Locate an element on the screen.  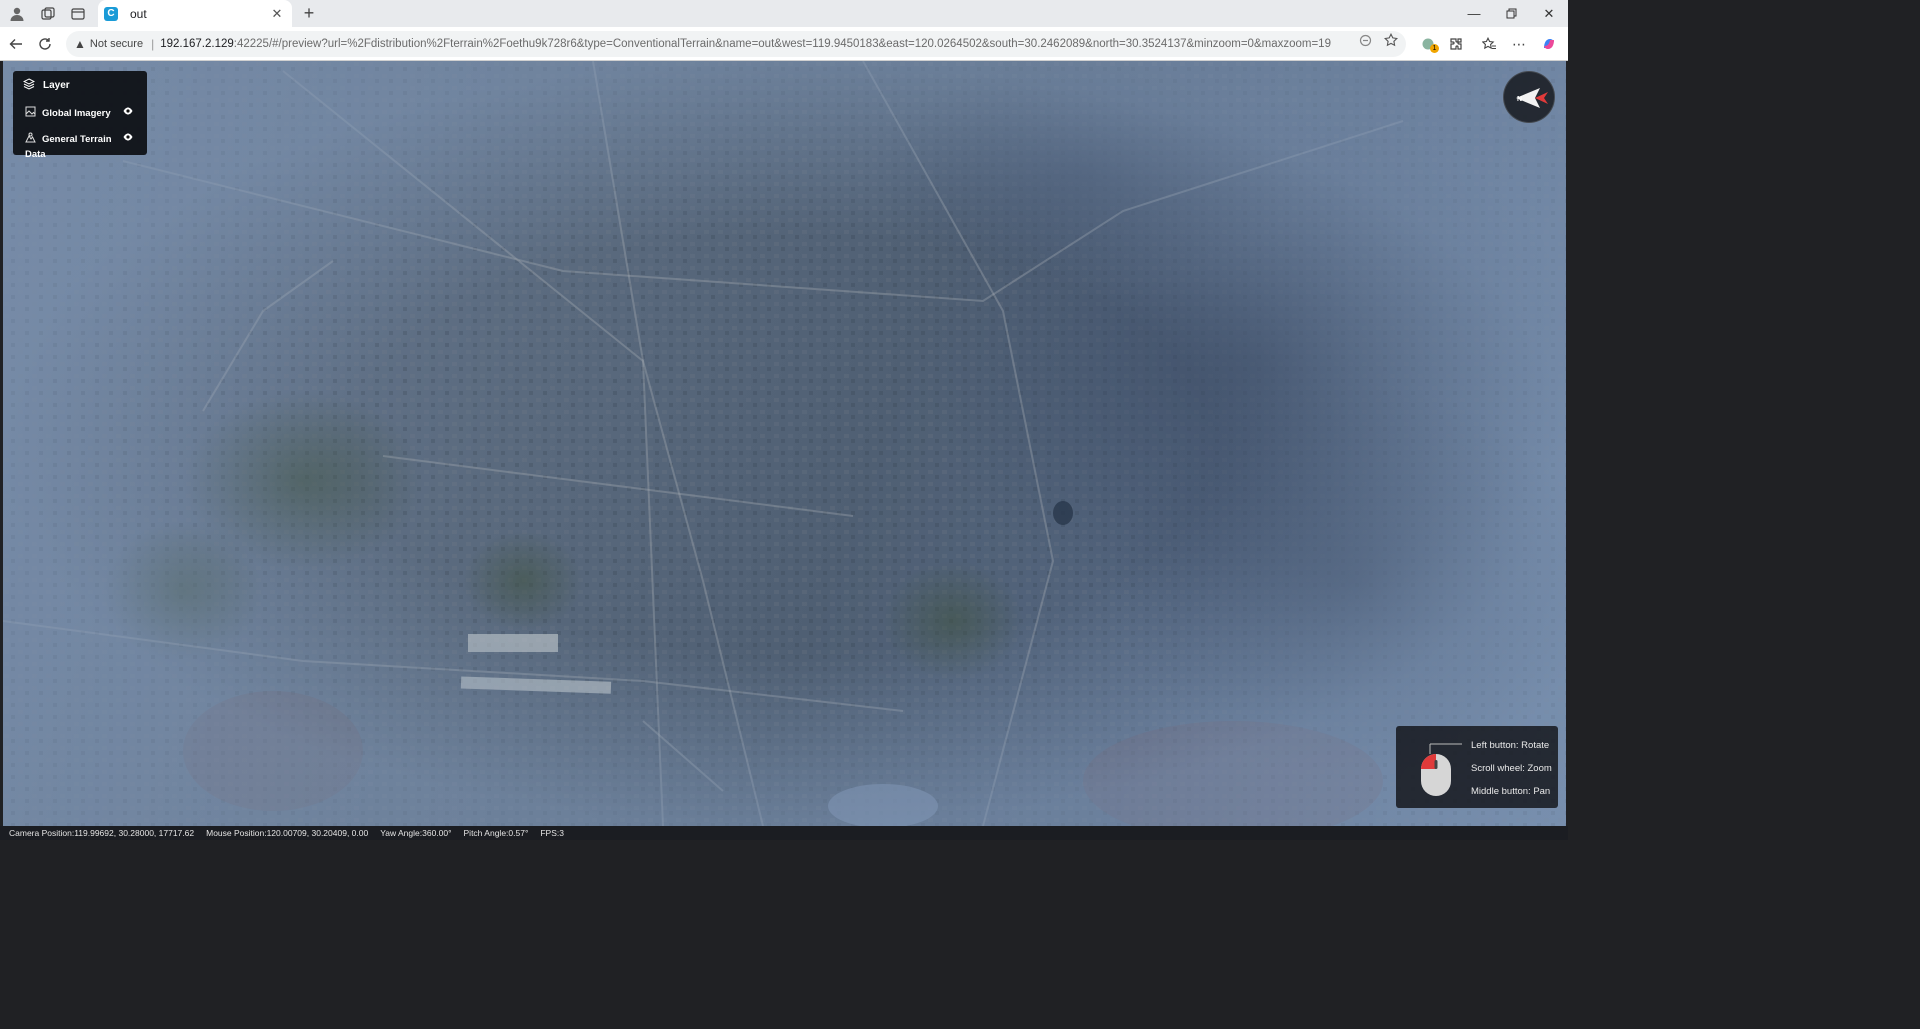
hint-left-button: Left button: Rotate is located at coordinates (1510, 745).